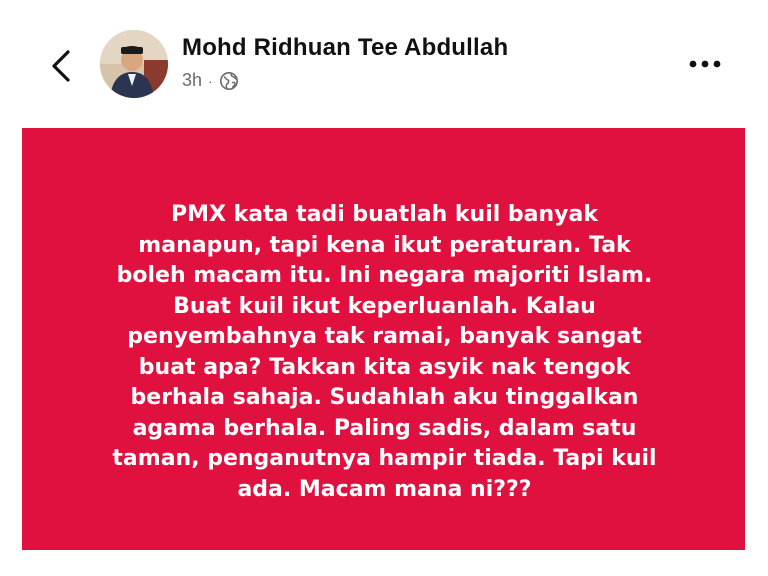  I want to click on post-text-line: agama berhala. Paling sadis, dalam satu, so click(384, 428).